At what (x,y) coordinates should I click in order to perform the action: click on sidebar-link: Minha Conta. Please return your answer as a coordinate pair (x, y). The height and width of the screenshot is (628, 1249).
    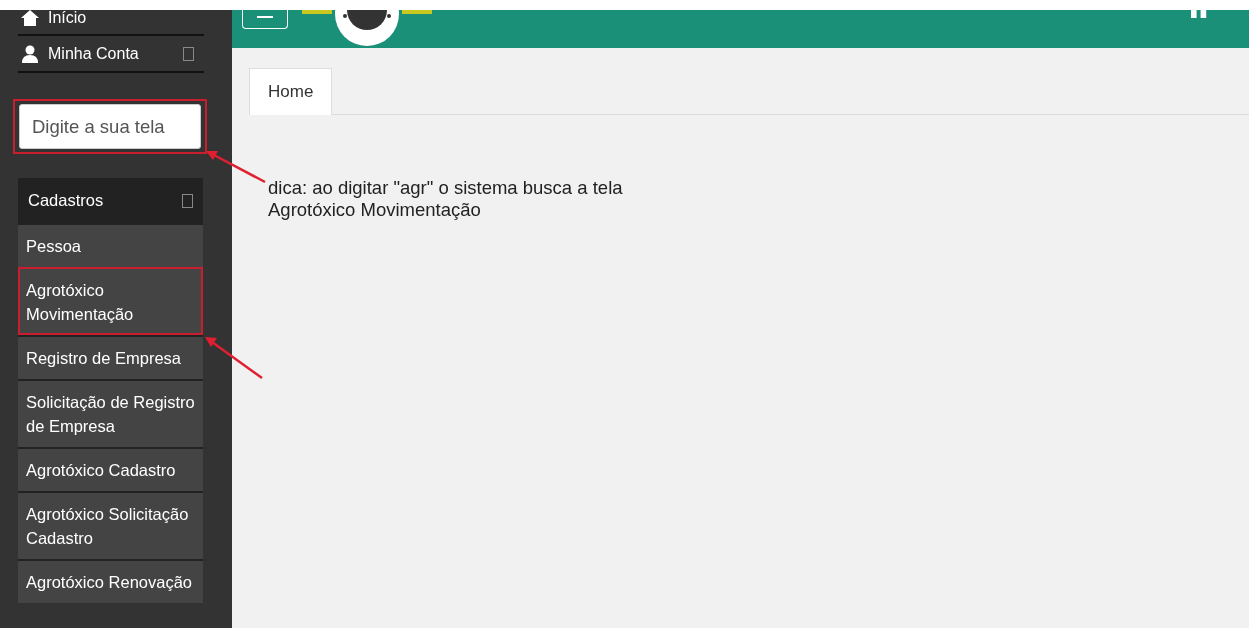
    Looking at the image, I should click on (93, 53).